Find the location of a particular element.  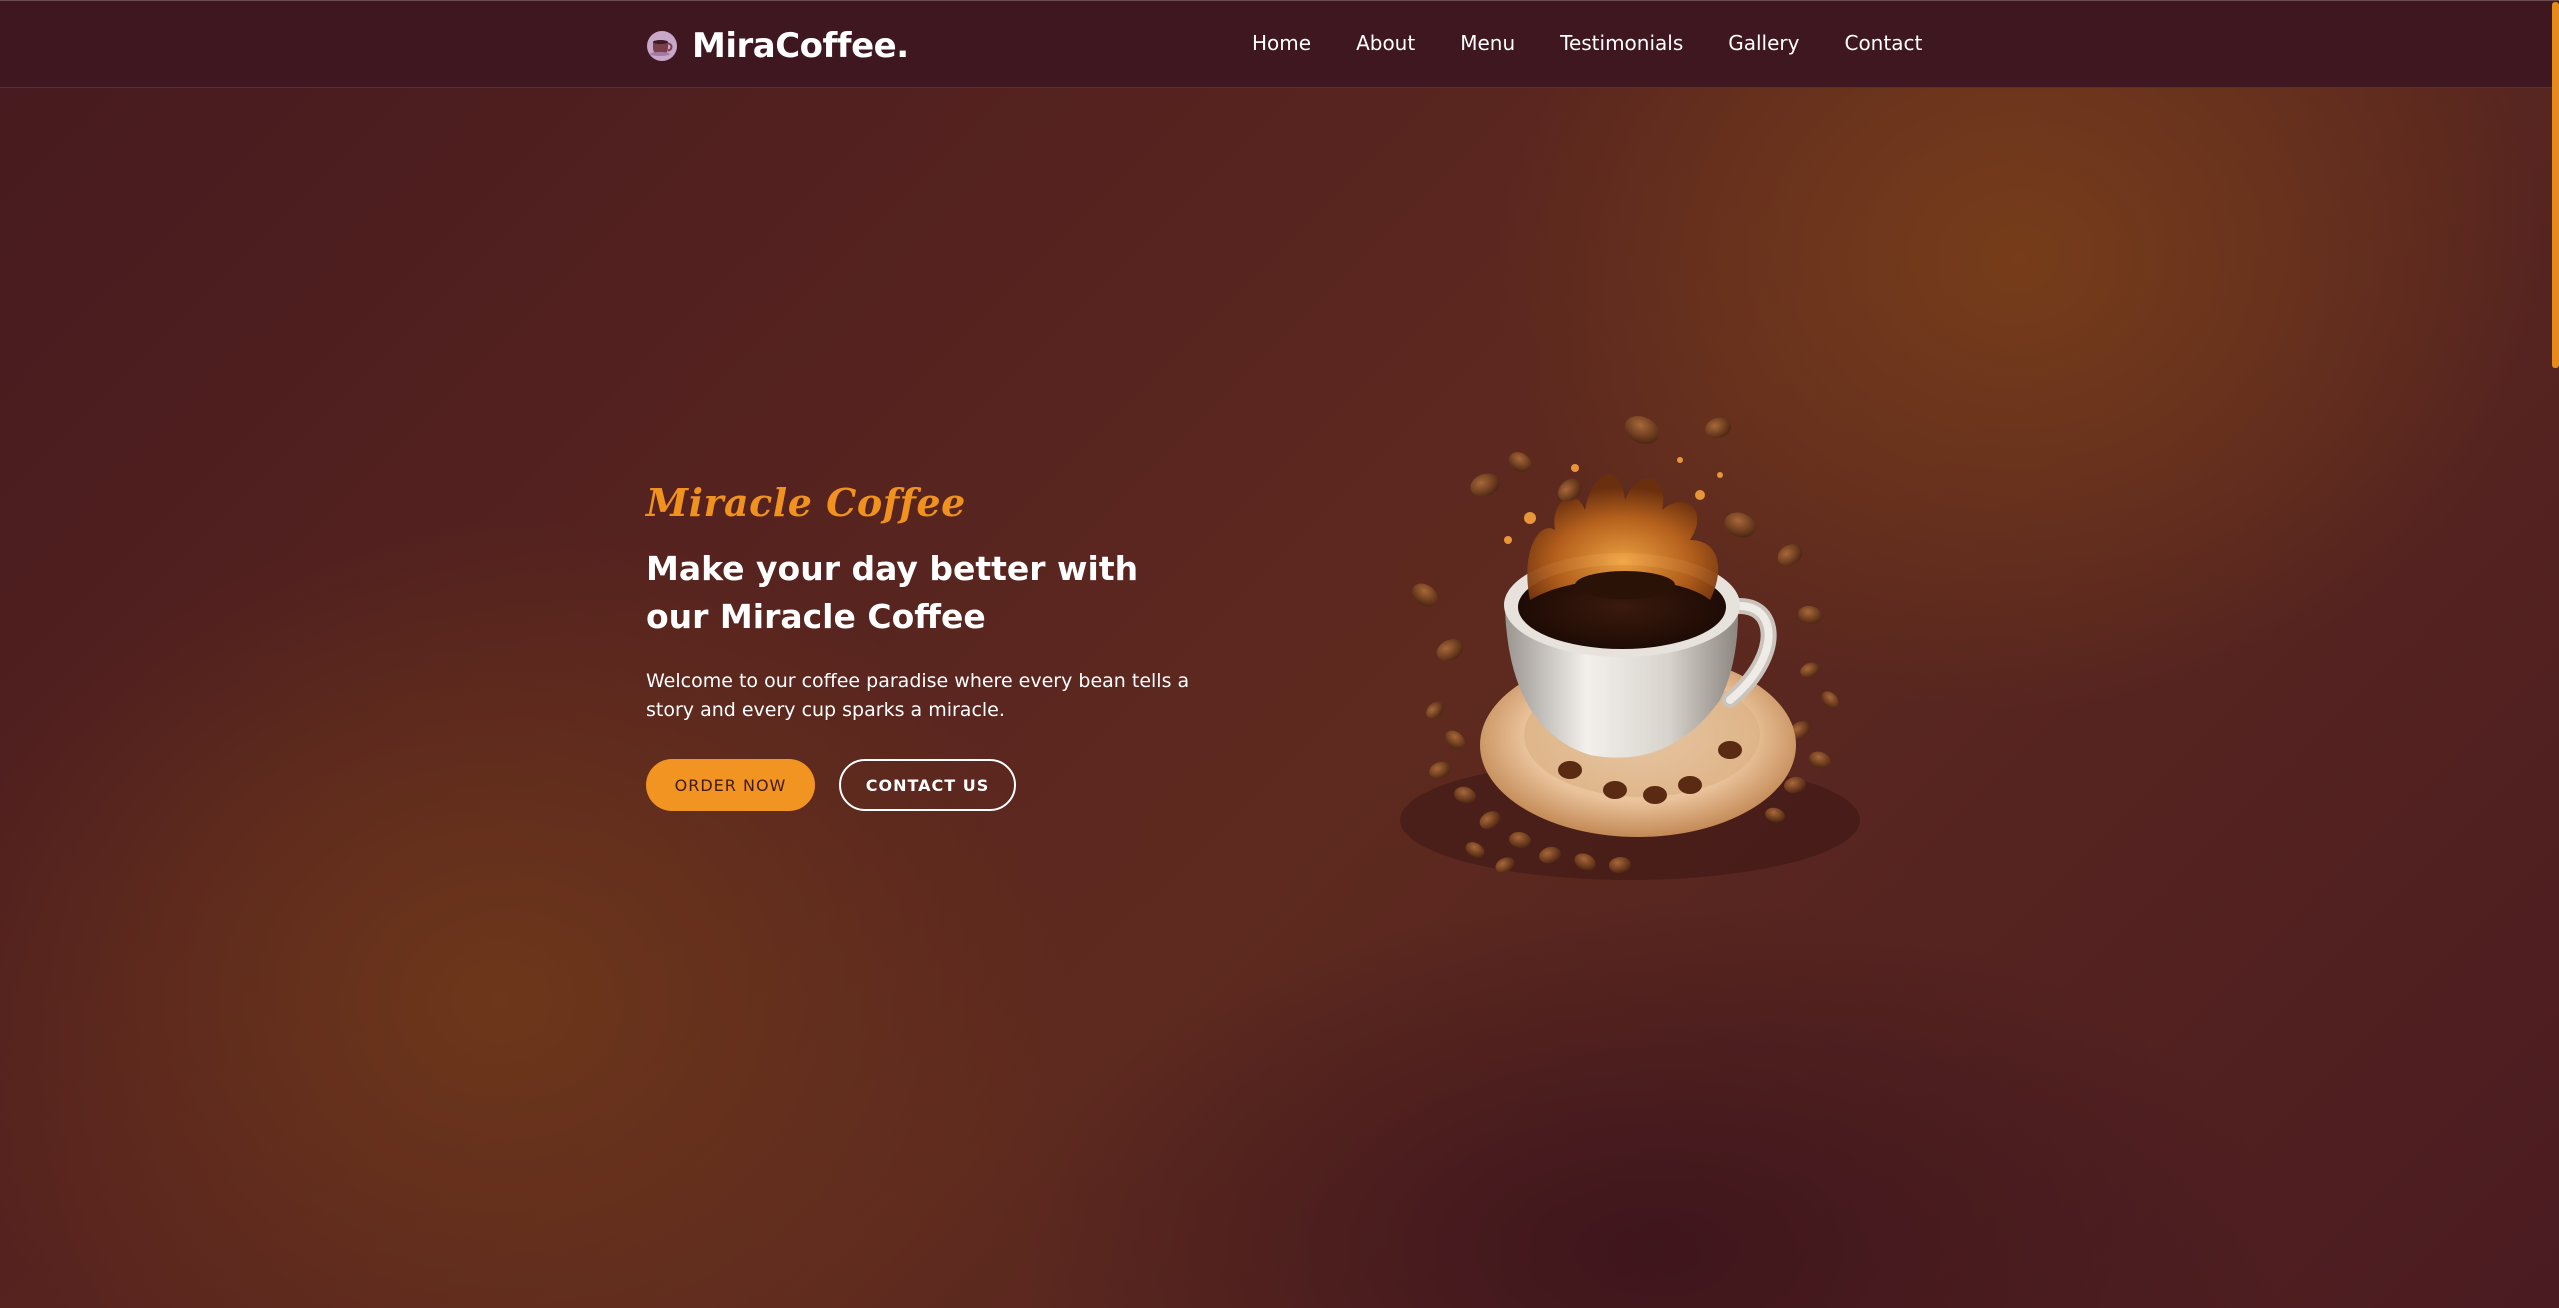

nav-item-menu: Menu is located at coordinates (1487, 43).